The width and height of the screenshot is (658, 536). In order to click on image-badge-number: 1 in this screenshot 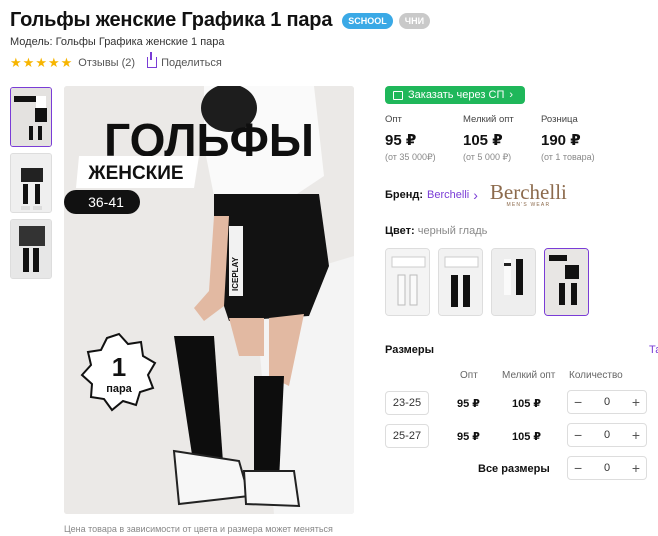, I will do `click(119, 367)`.